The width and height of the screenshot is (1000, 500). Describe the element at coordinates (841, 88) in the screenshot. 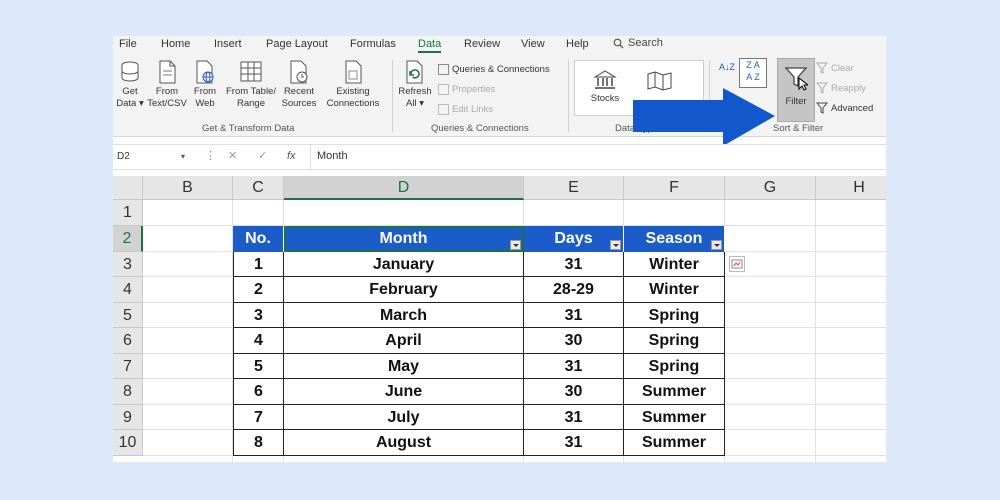

I see `reapply-button: Reapply` at that location.